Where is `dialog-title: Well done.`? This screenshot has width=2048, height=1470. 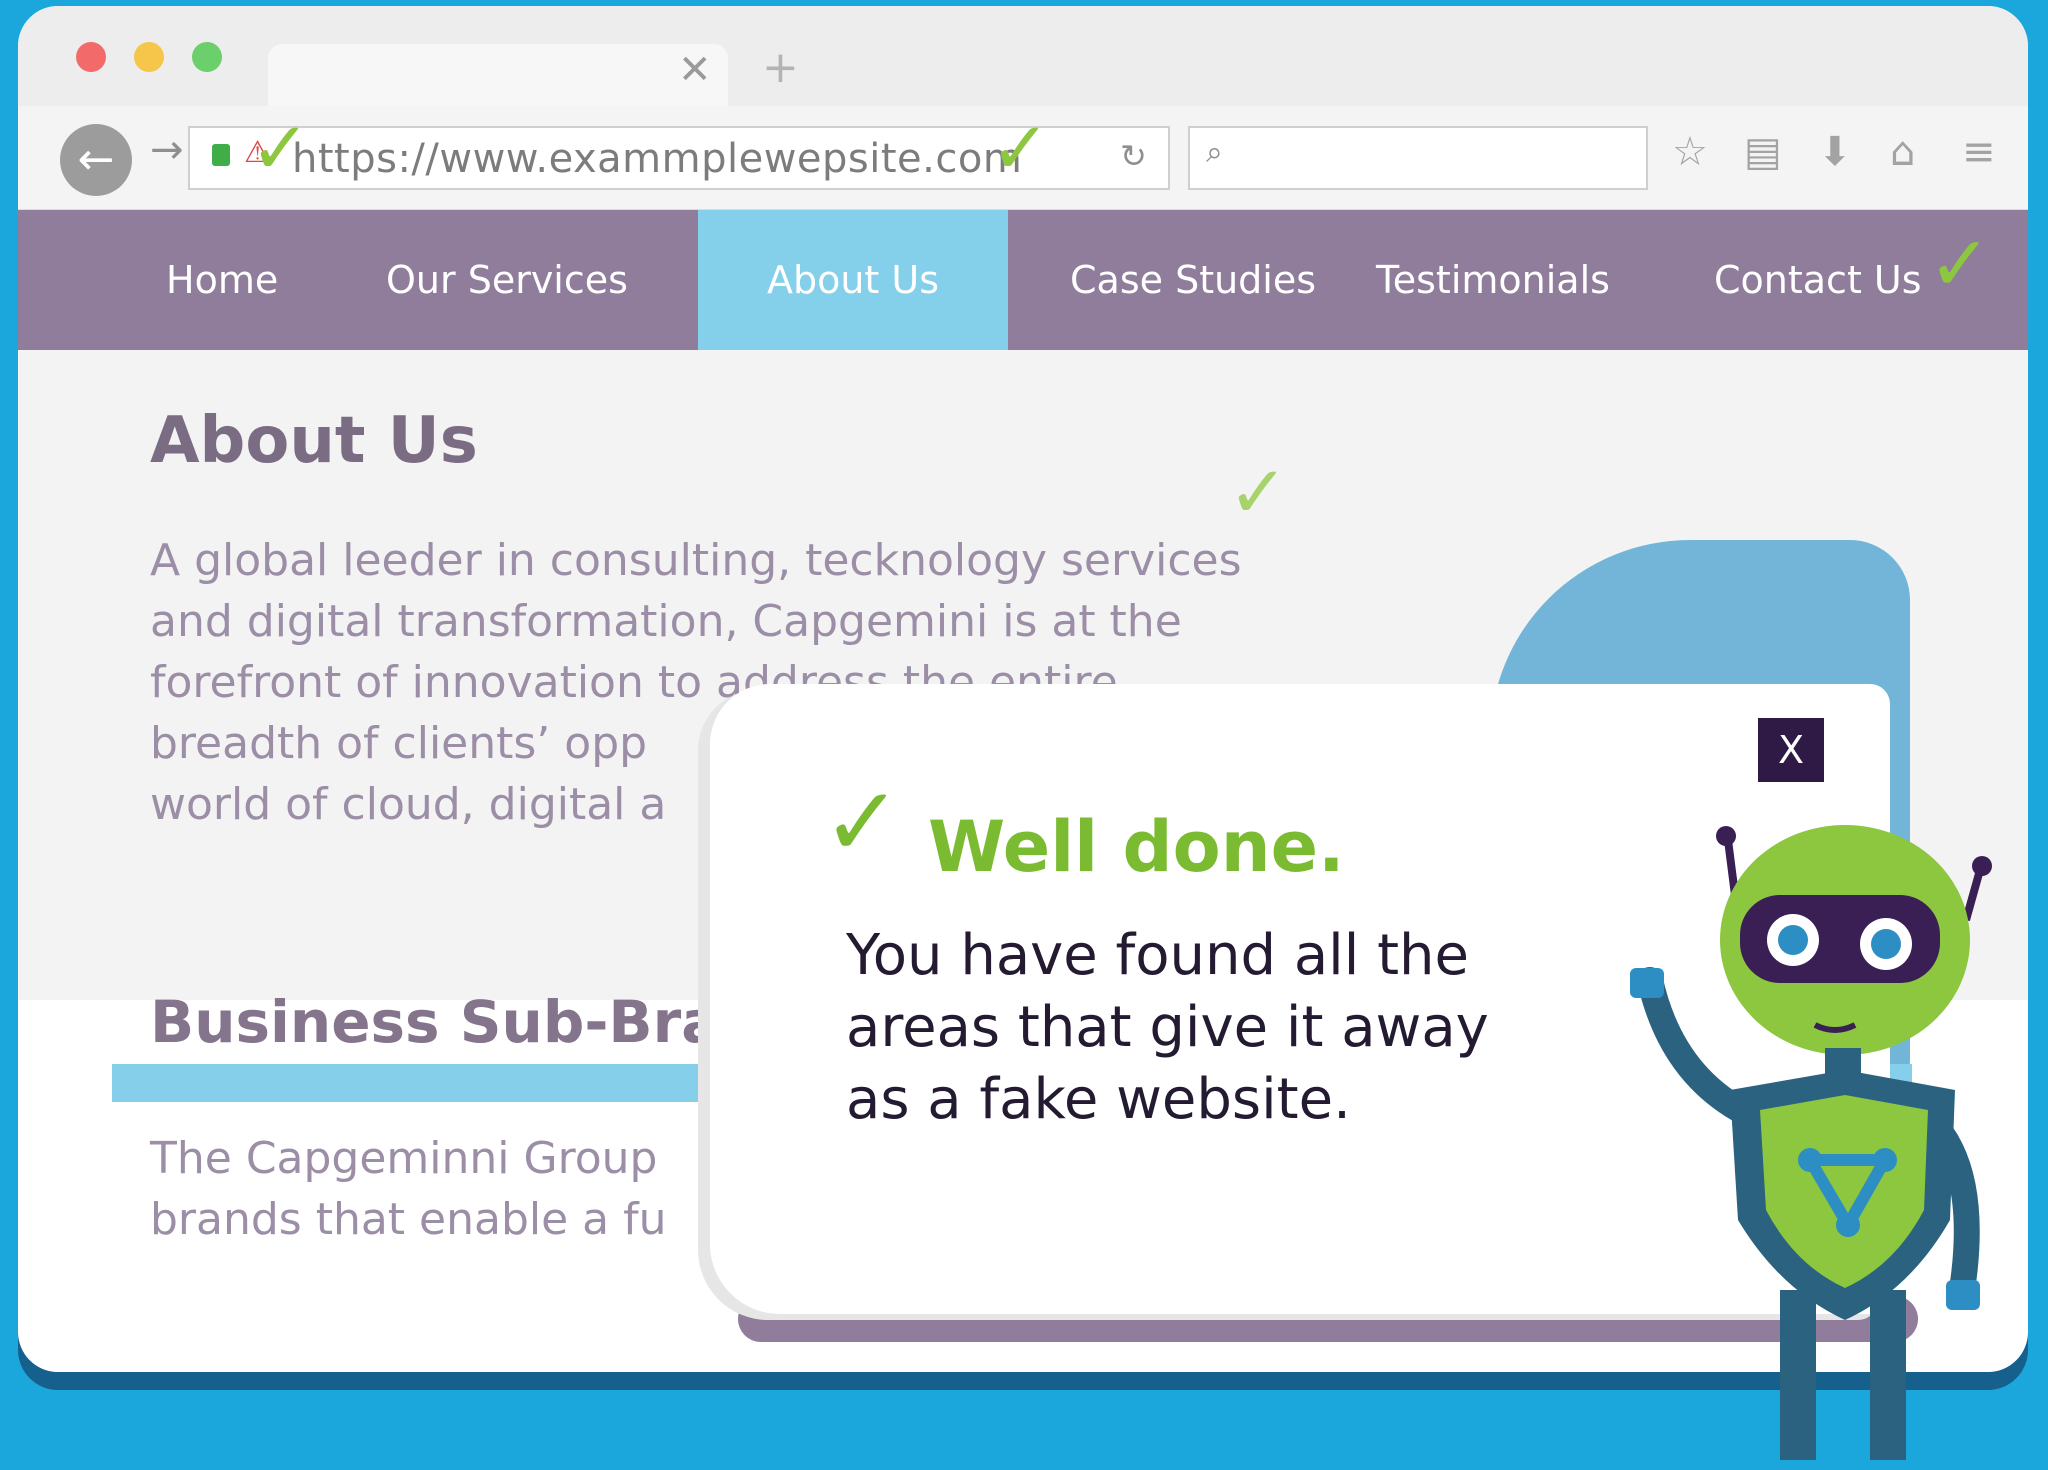
dialog-title: Well done. is located at coordinates (1136, 847).